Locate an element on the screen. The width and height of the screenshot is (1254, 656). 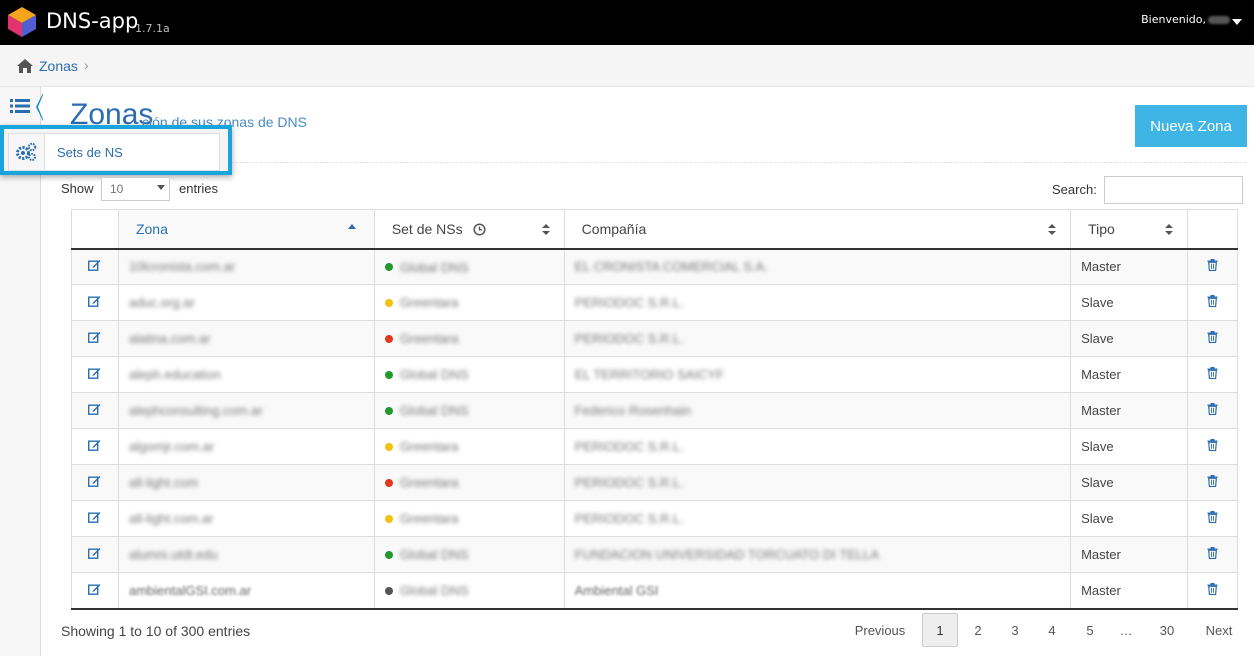
zona-name: all-light.com is located at coordinates (163, 482).